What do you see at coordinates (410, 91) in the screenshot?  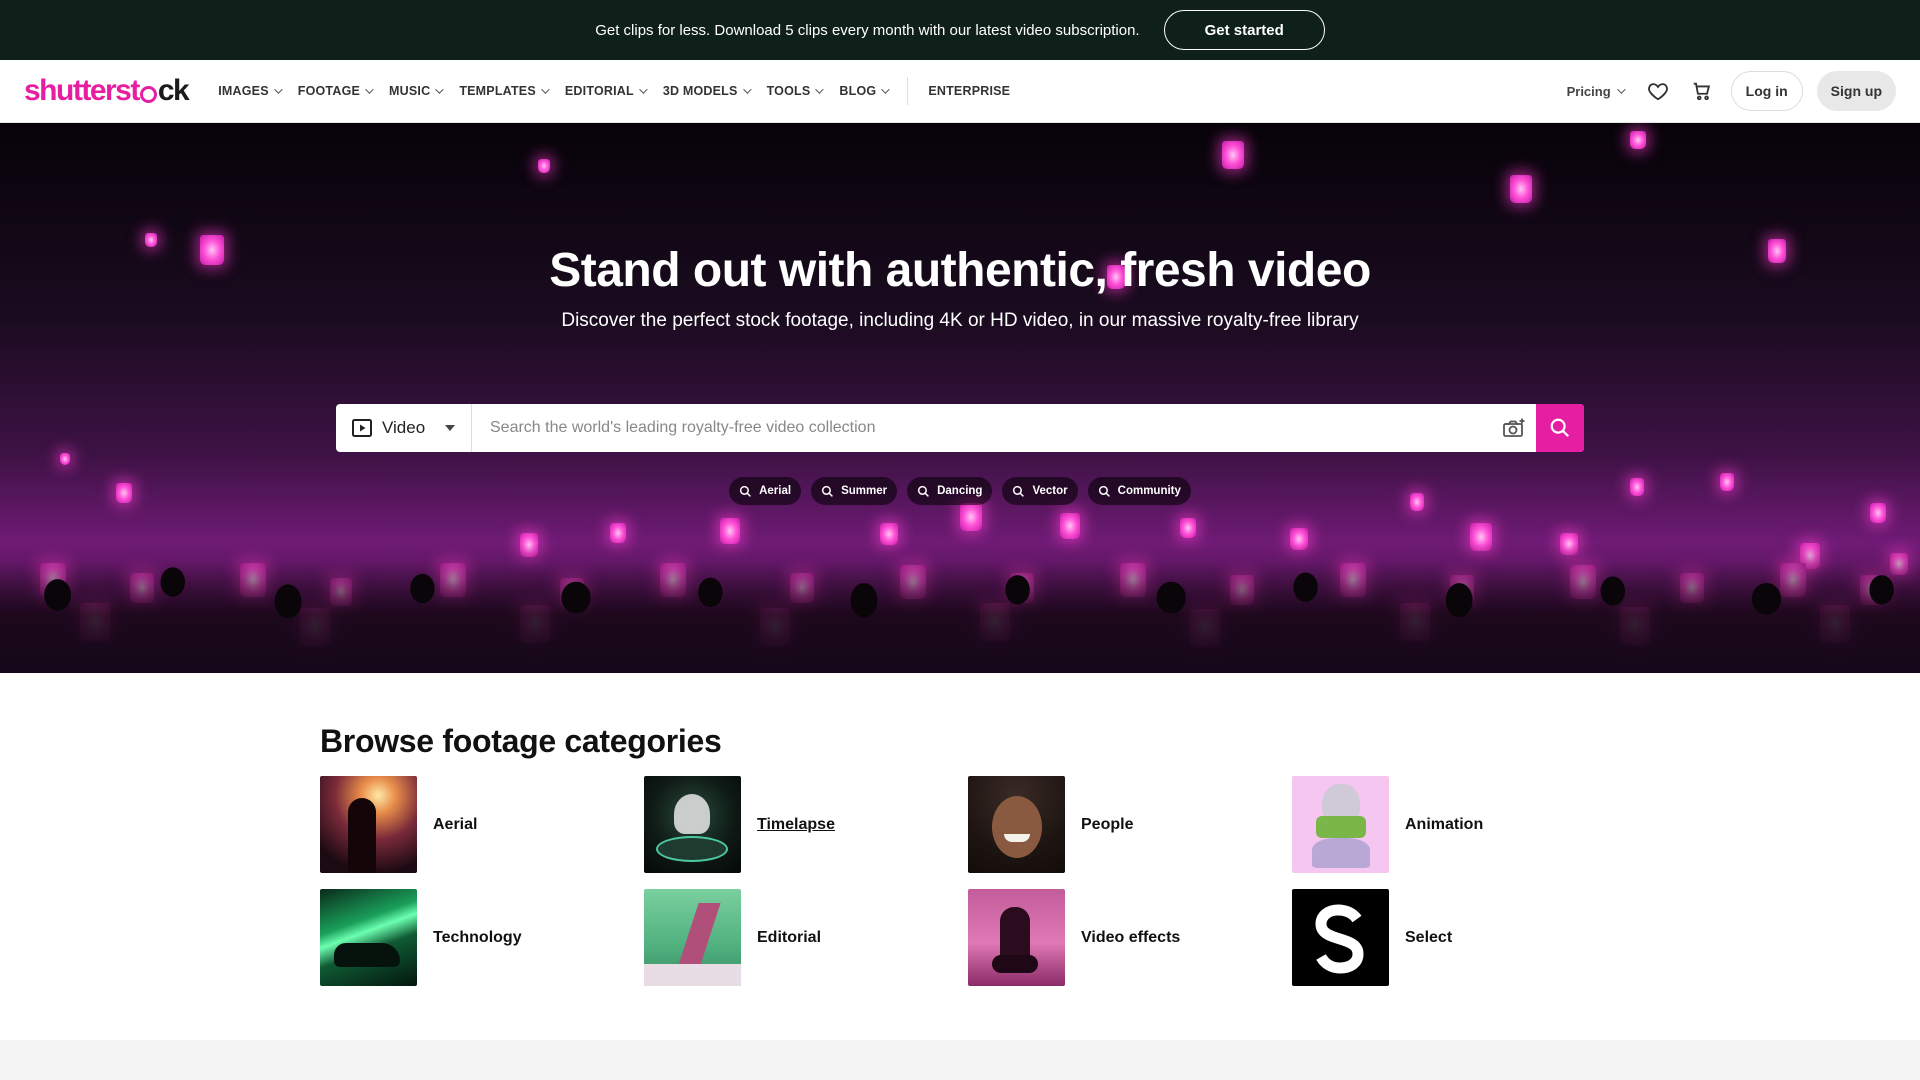 I see `nav-item-label: MUSIC` at bounding box center [410, 91].